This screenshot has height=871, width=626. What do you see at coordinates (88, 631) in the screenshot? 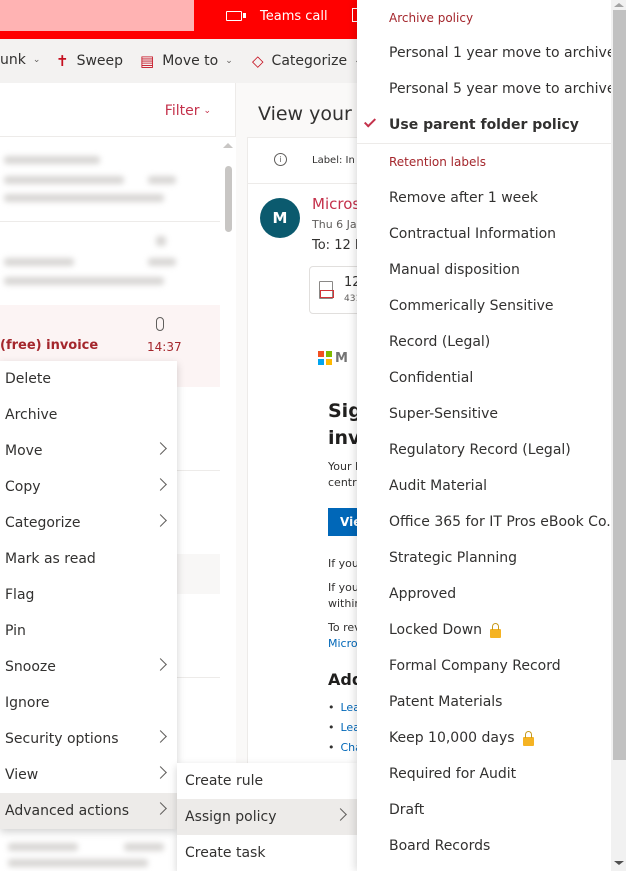
I see `menu-item-pin: Pin` at bounding box center [88, 631].